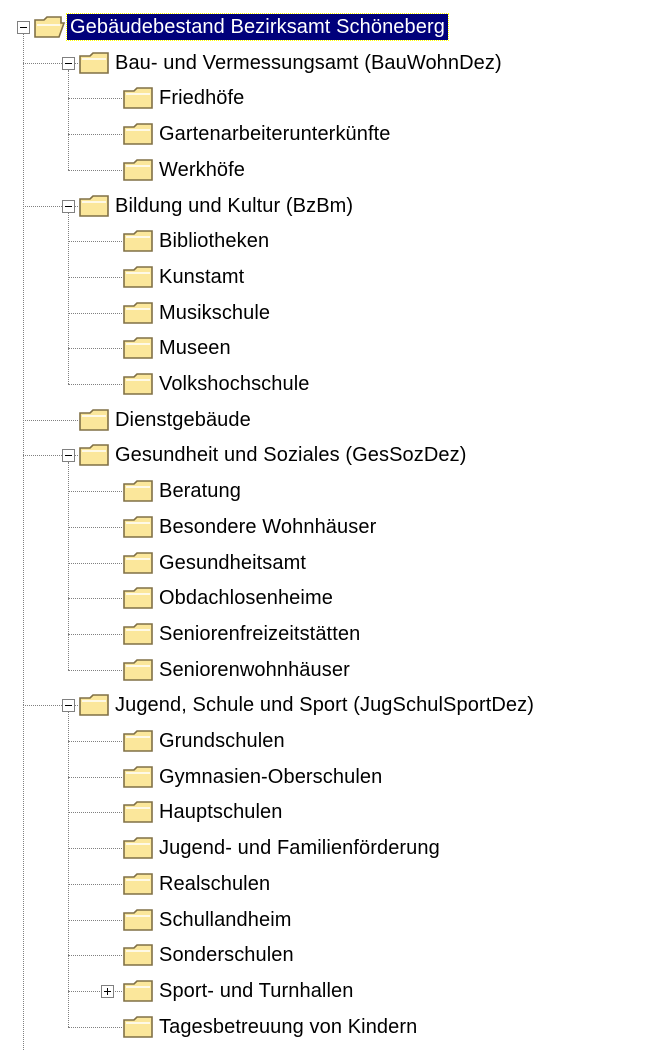 The height and width of the screenshot is (1050, 649). Describe the element at coordinates (202, 98) in the screenshot. I see `tree-item-label: Friedhöfe` at that location.